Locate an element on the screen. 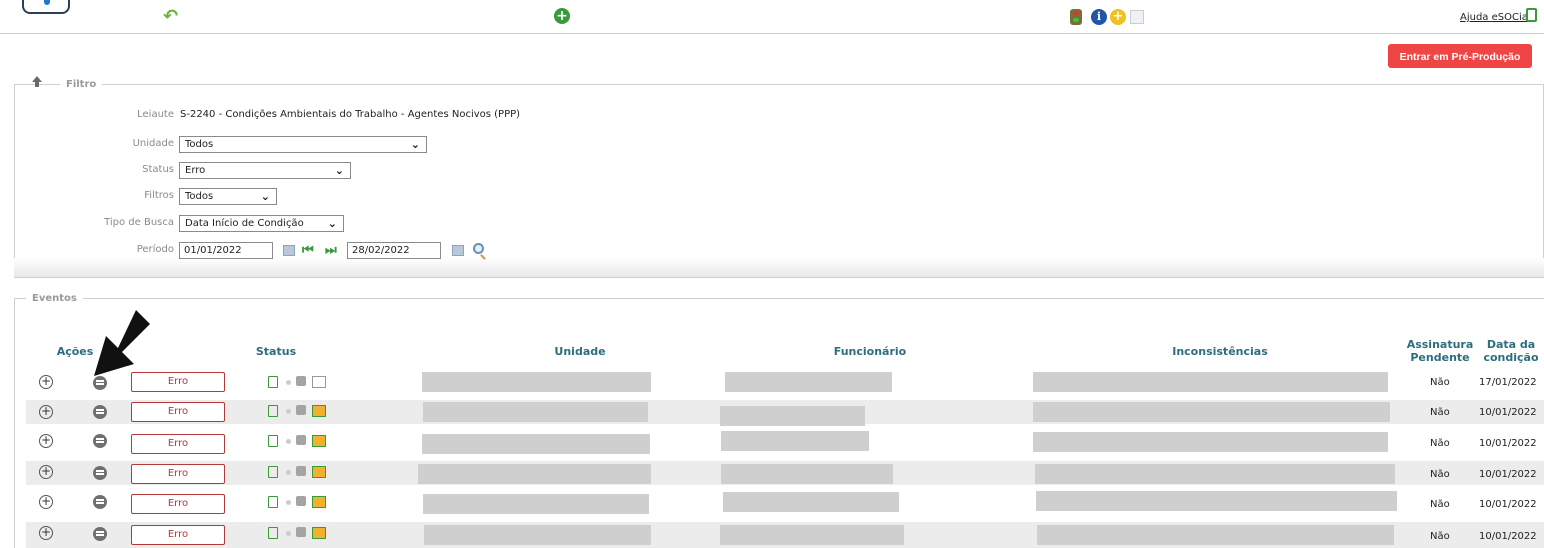  search-icon is located at coordinates (478, 248).